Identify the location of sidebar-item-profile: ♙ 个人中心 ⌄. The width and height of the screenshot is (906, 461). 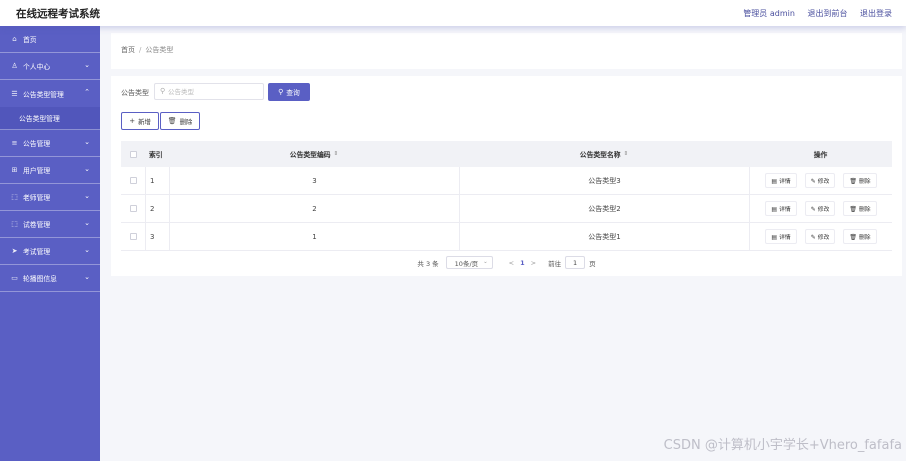
(50, 66).